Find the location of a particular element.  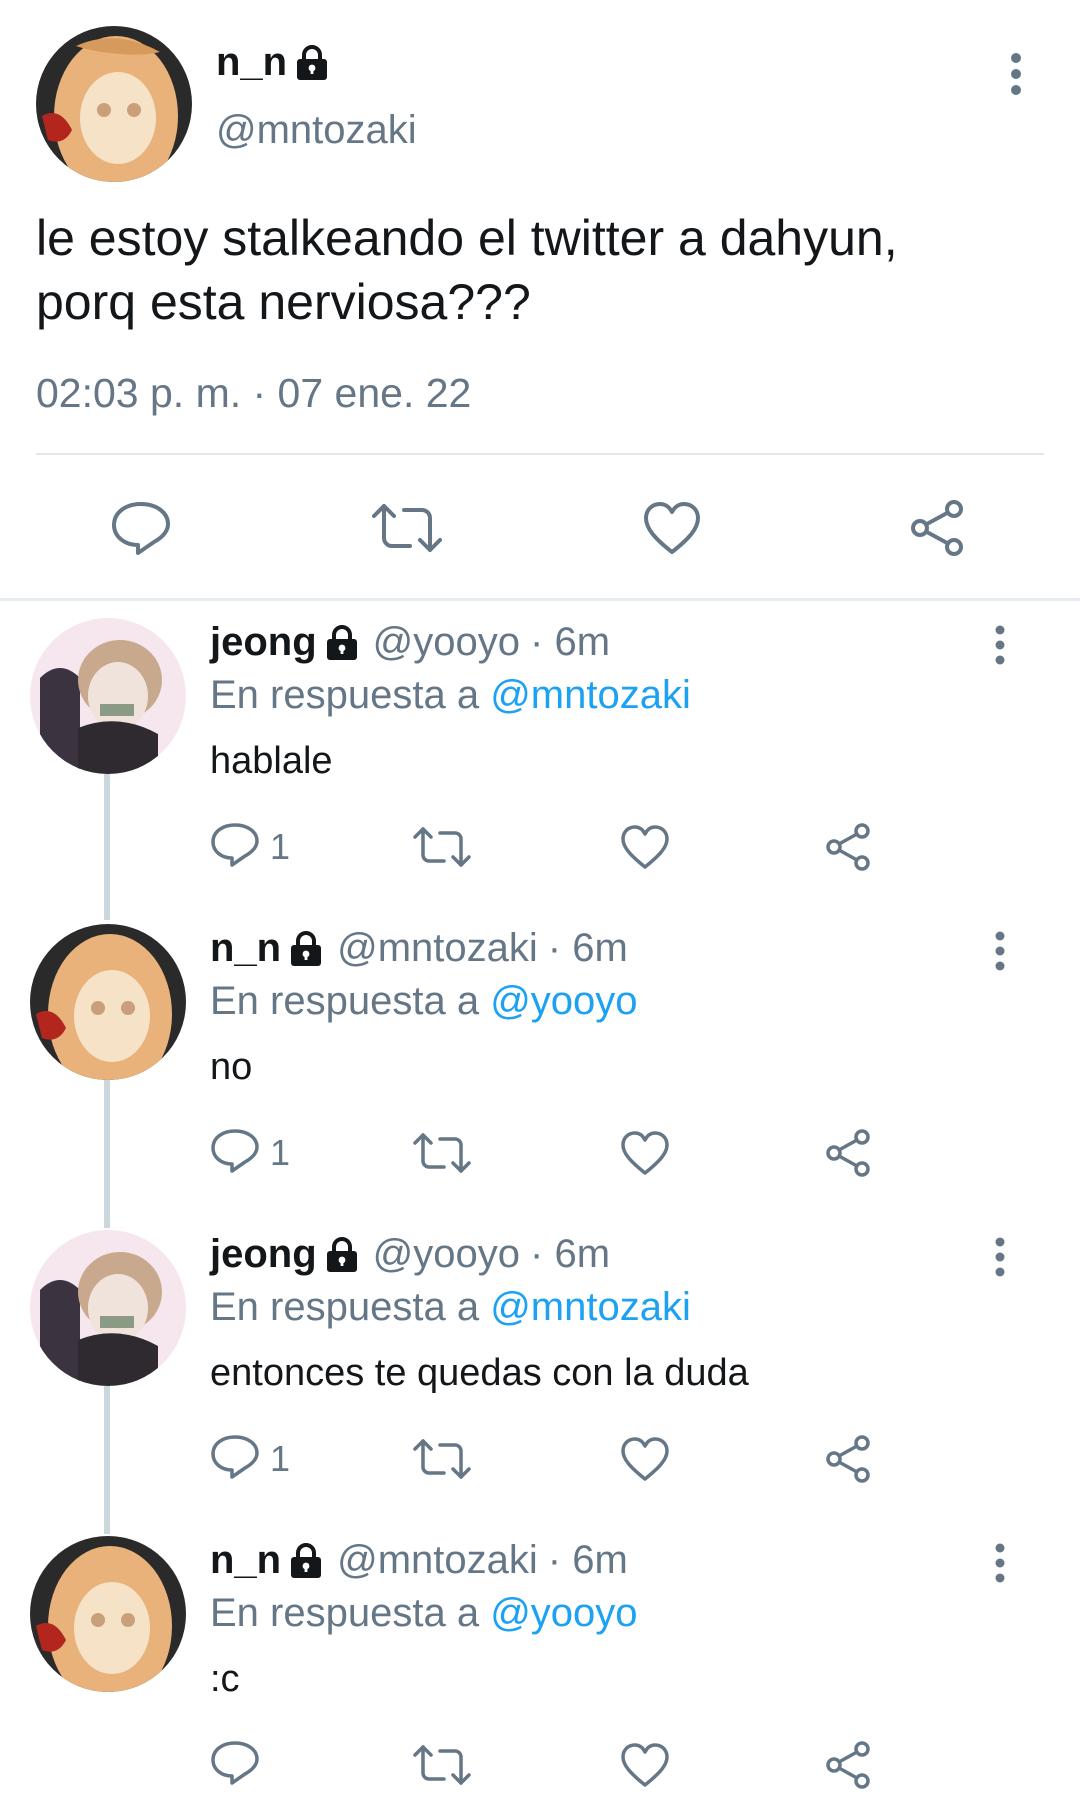

author-avatar is located at coordinates (114, 104).